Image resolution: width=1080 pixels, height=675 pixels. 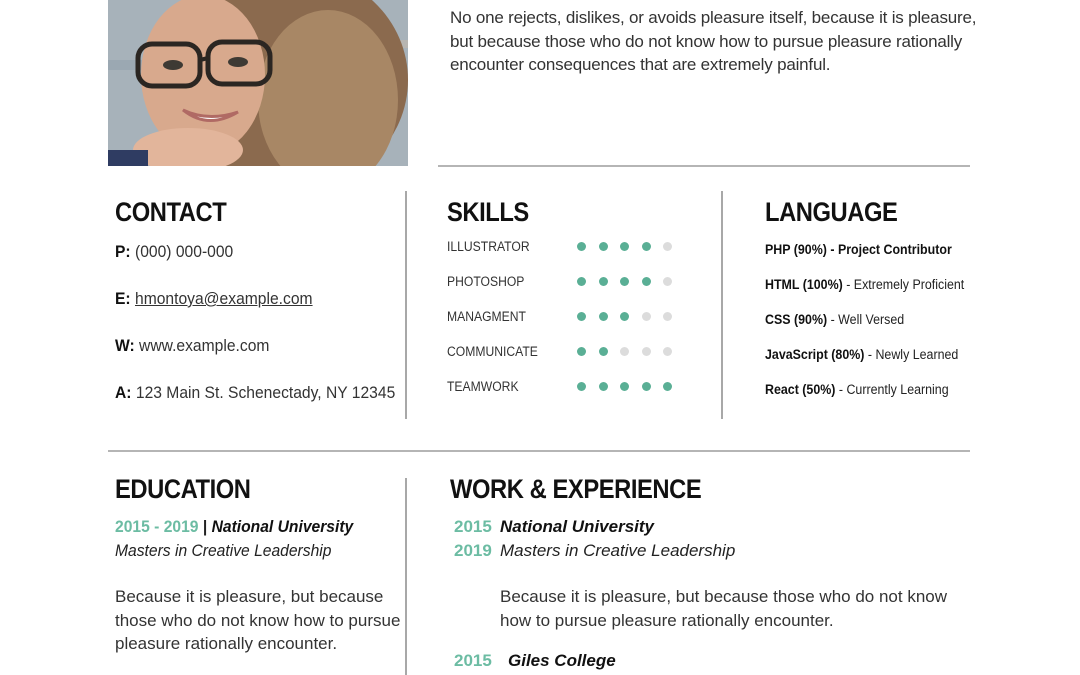 What do you see at coordinates (483, 386) in the screenshot?
I see `skill-name: TEAMWORK` at bounding box center [483, 386].